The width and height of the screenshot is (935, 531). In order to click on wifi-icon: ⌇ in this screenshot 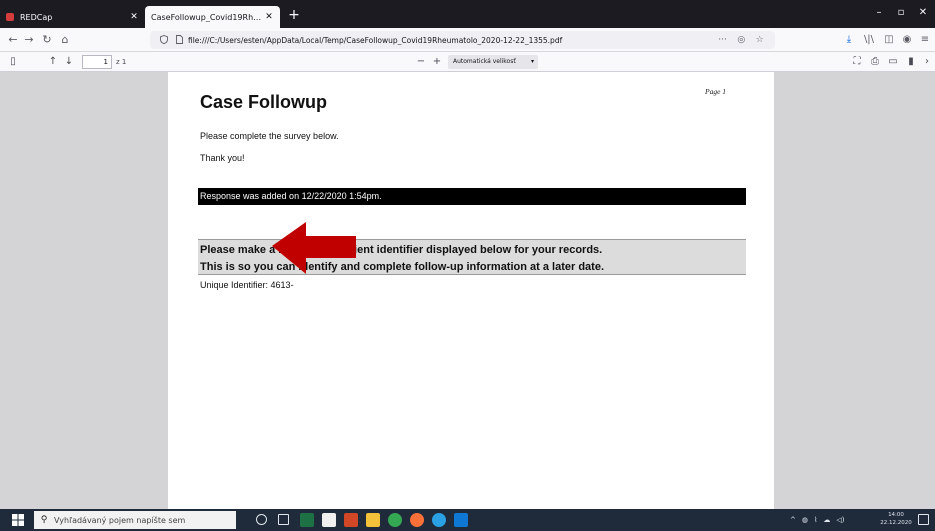, I will do `click(815, 520)`.